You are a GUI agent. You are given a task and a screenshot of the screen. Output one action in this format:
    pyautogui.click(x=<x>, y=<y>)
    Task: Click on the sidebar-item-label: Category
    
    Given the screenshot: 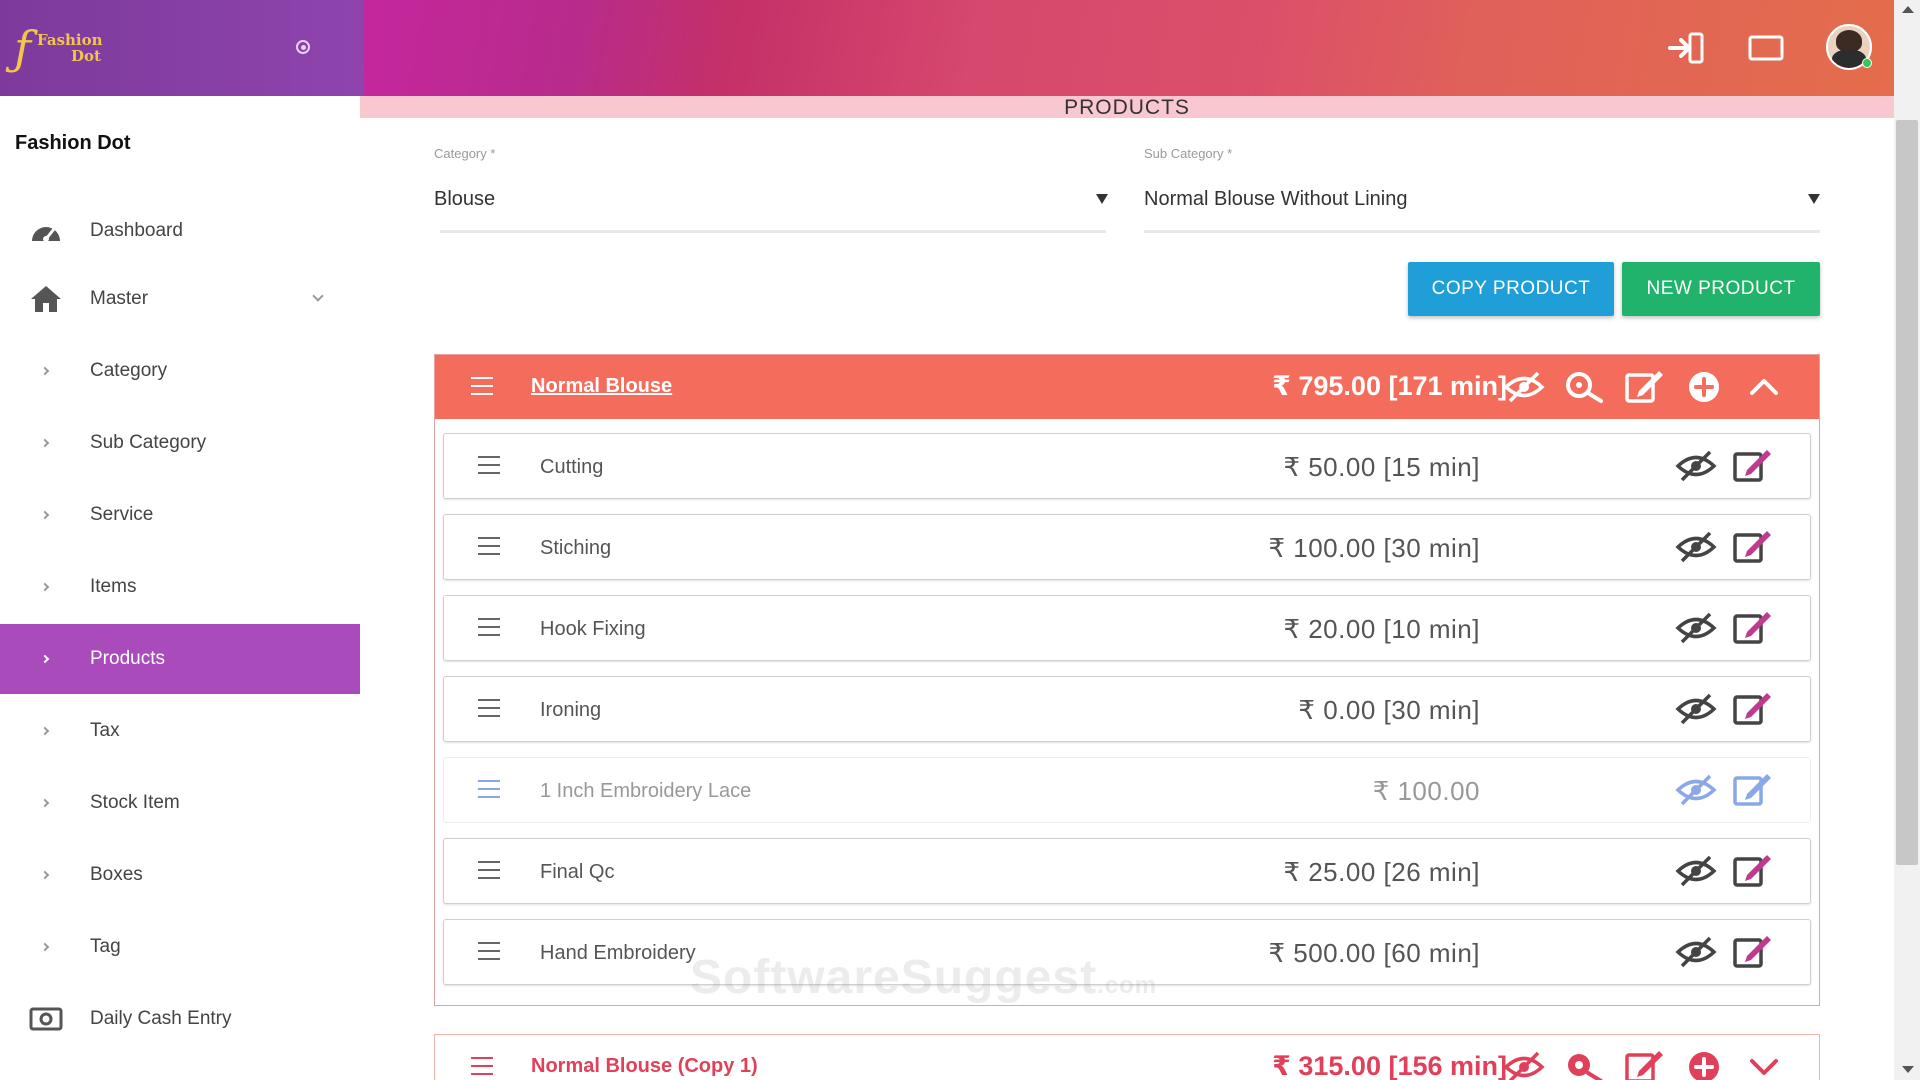 What is the action you would take?
    pyautogui.click(x=129, y=370)
    